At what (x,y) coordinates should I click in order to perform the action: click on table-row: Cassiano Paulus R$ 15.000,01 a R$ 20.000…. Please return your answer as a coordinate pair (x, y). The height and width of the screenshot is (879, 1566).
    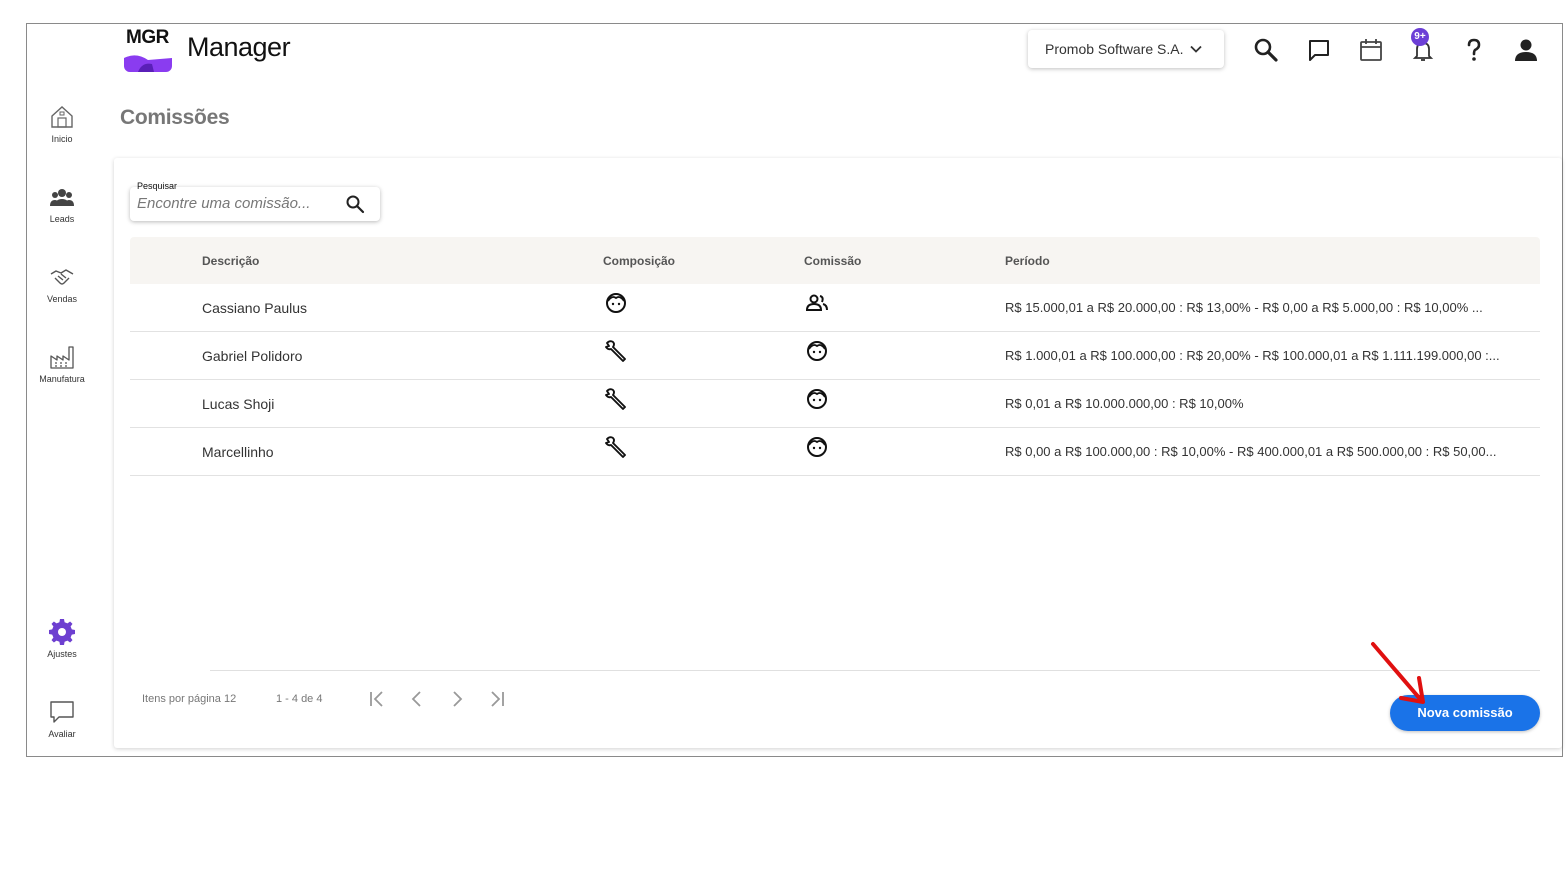
    Looking at the image, I should click on (835, 308).